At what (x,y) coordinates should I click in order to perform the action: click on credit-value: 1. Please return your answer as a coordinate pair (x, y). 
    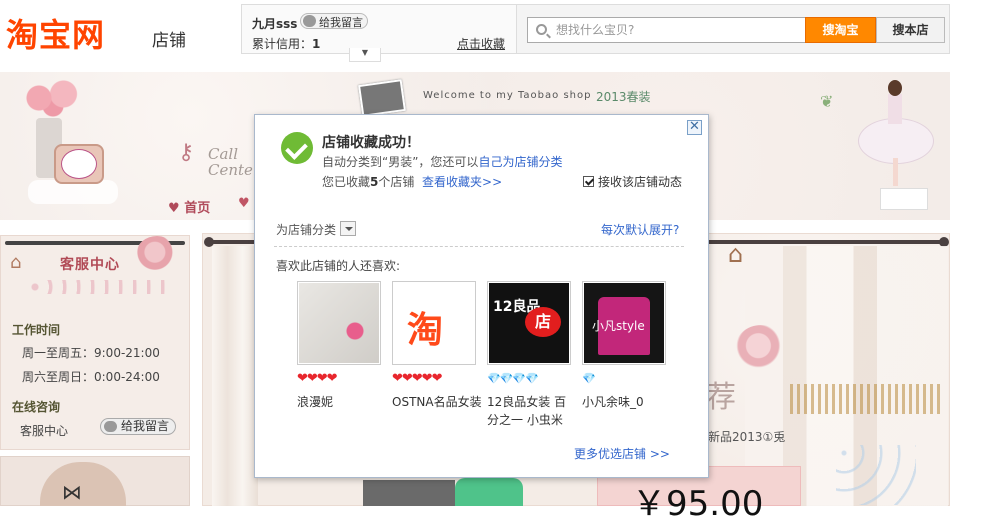
    Looking at the image, I should click on (316, 44).